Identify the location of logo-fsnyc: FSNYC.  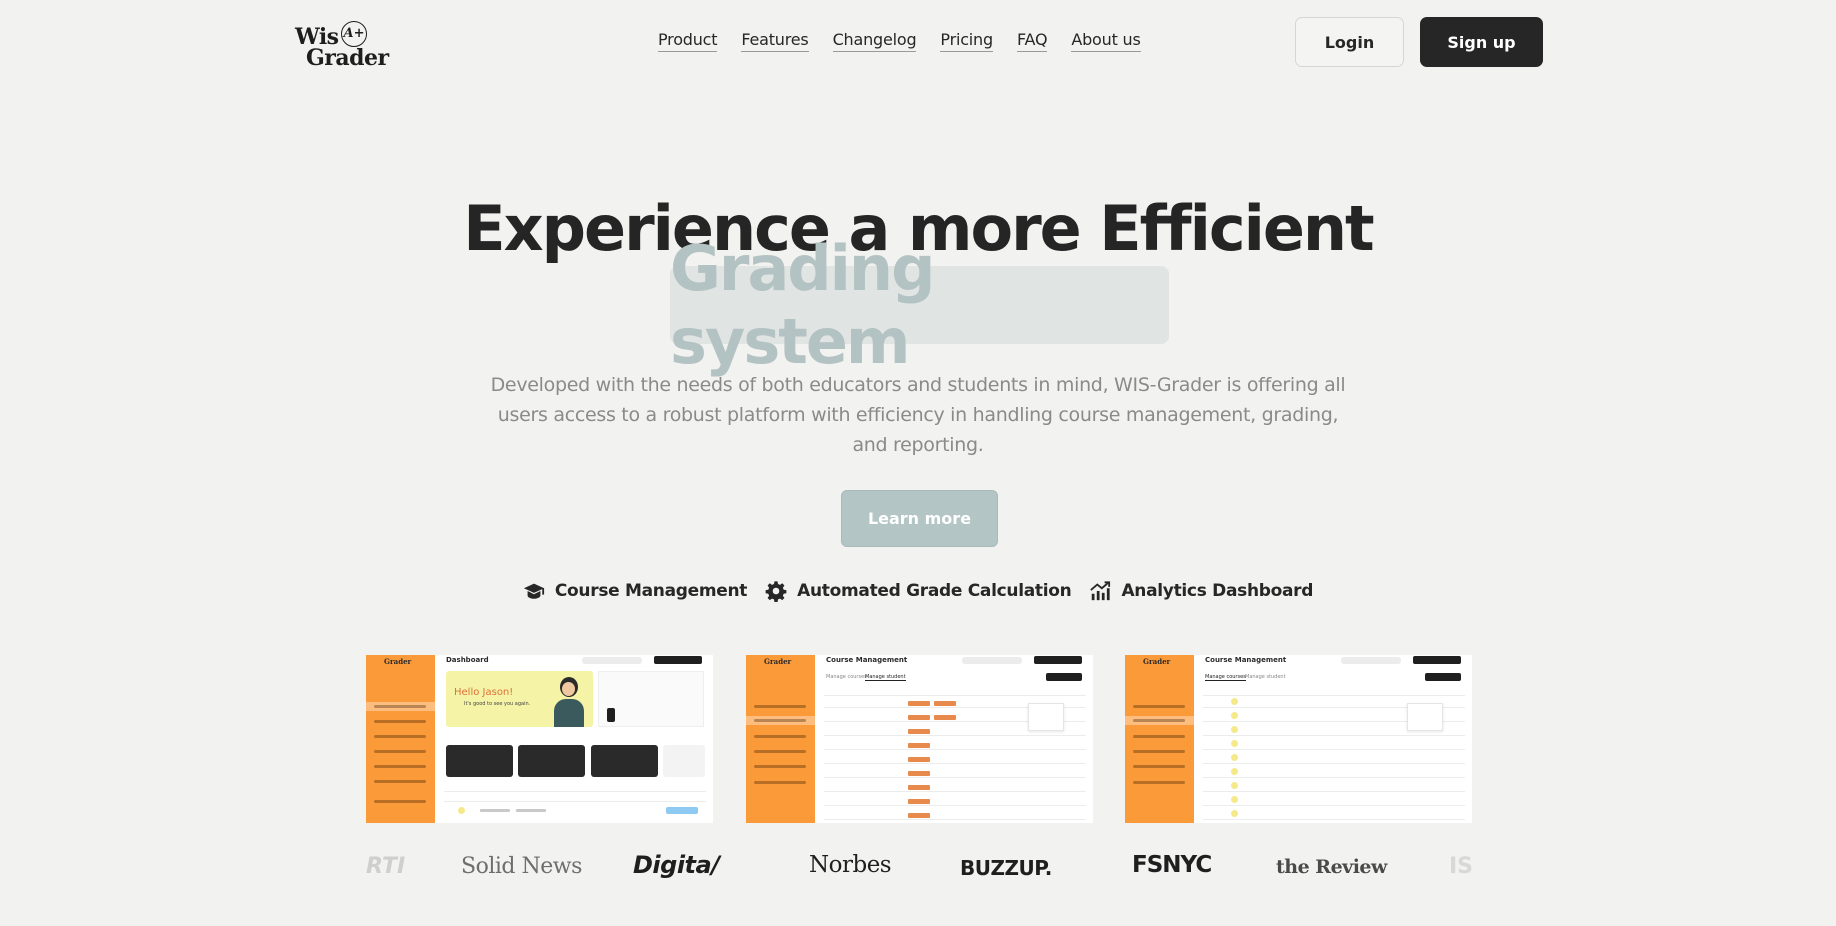
(1172, 865).